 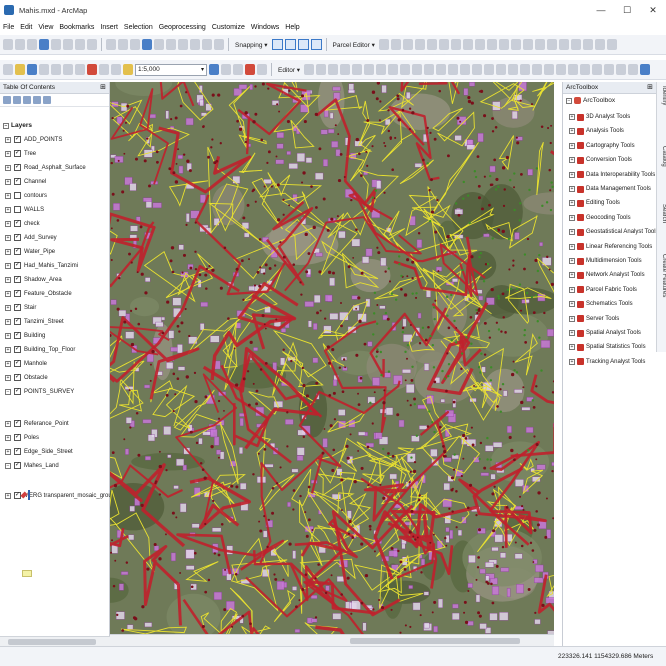 I want to click on toc-layer-row: + ✓ Stair, so click(x=20, y=307).